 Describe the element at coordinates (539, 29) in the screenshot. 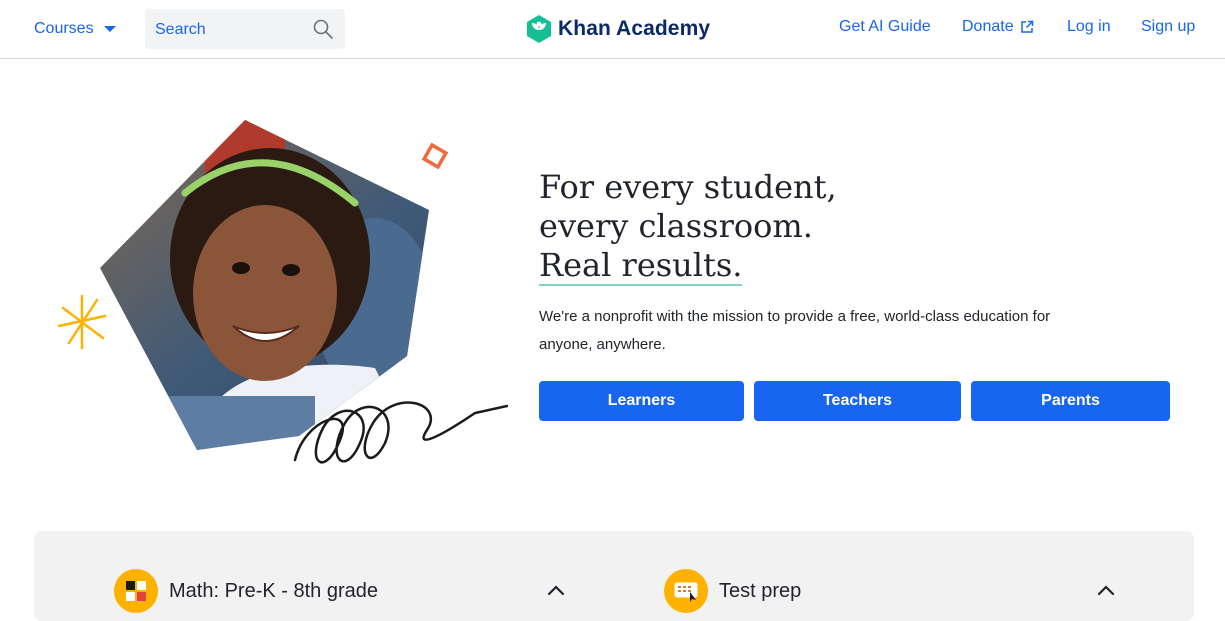

I see `khan-academy-logo-icon` at that location.